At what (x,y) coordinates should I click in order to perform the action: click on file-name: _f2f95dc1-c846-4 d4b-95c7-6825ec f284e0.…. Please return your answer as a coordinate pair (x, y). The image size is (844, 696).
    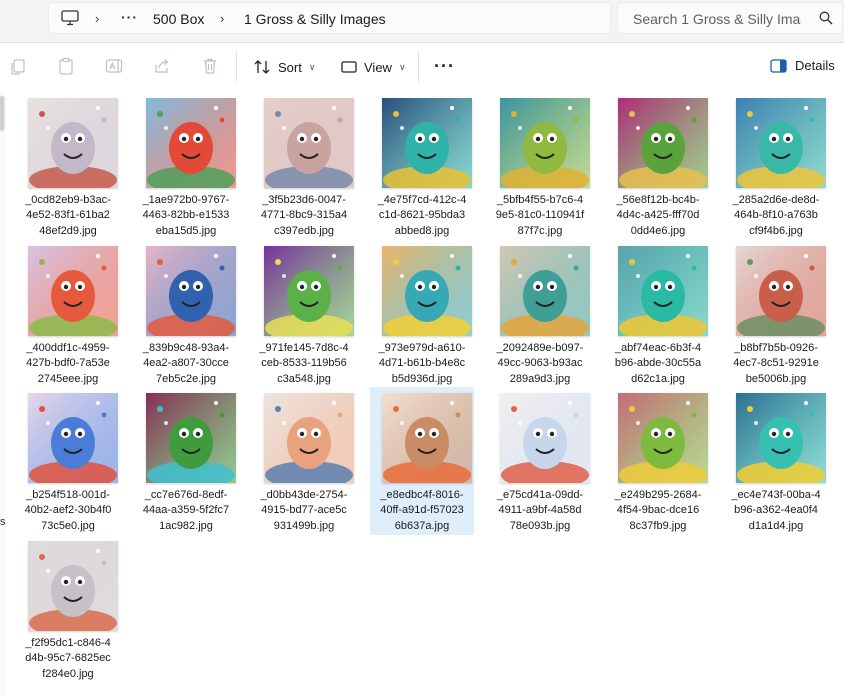
    Looking at the image, I should click on (68, 658).